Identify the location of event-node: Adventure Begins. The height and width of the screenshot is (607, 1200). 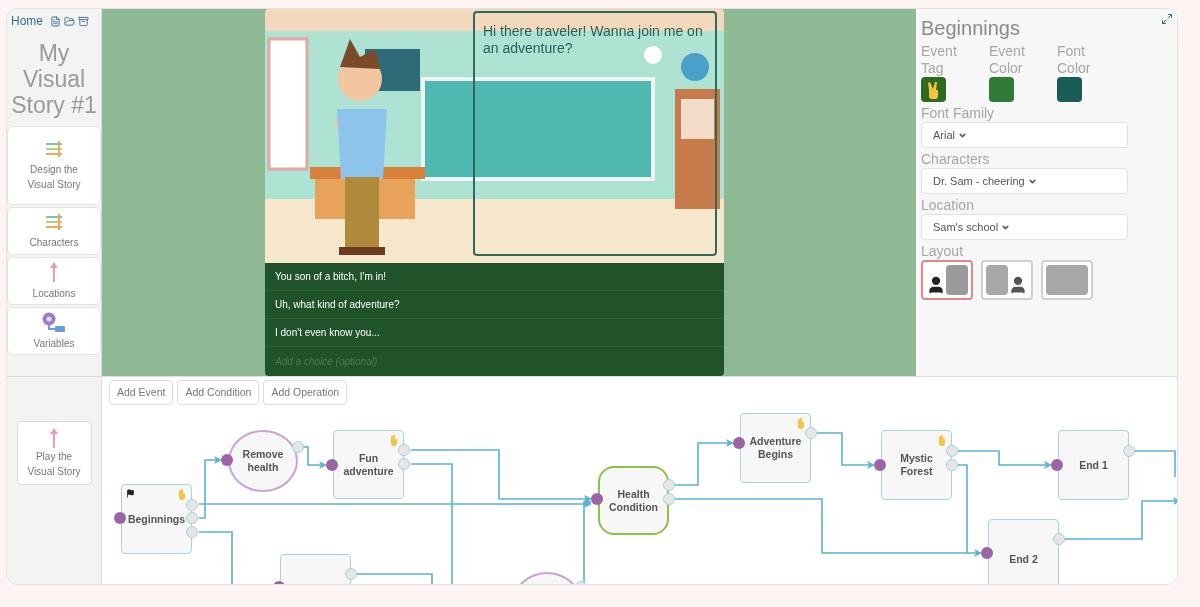
(775, 448).